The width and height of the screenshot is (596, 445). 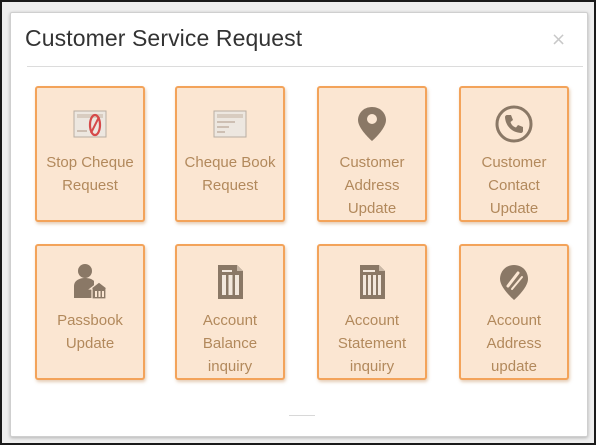 I want to click on tile-label: Stop Cheque Request, so click(x=90, y=174).